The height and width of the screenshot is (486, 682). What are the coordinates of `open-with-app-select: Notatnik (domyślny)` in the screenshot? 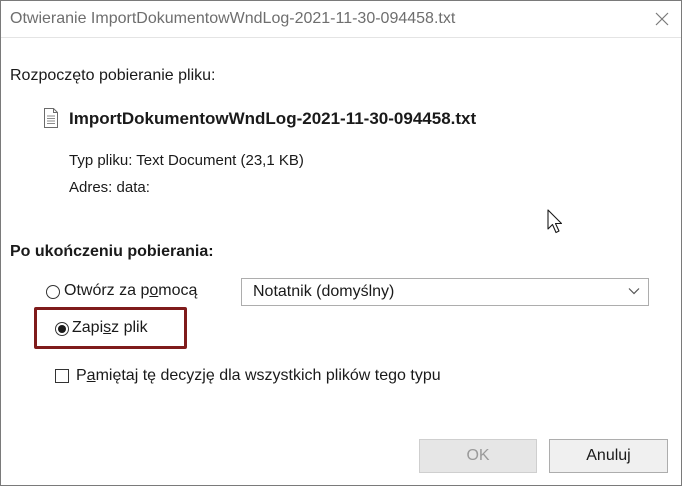 It's located at (445, 292).